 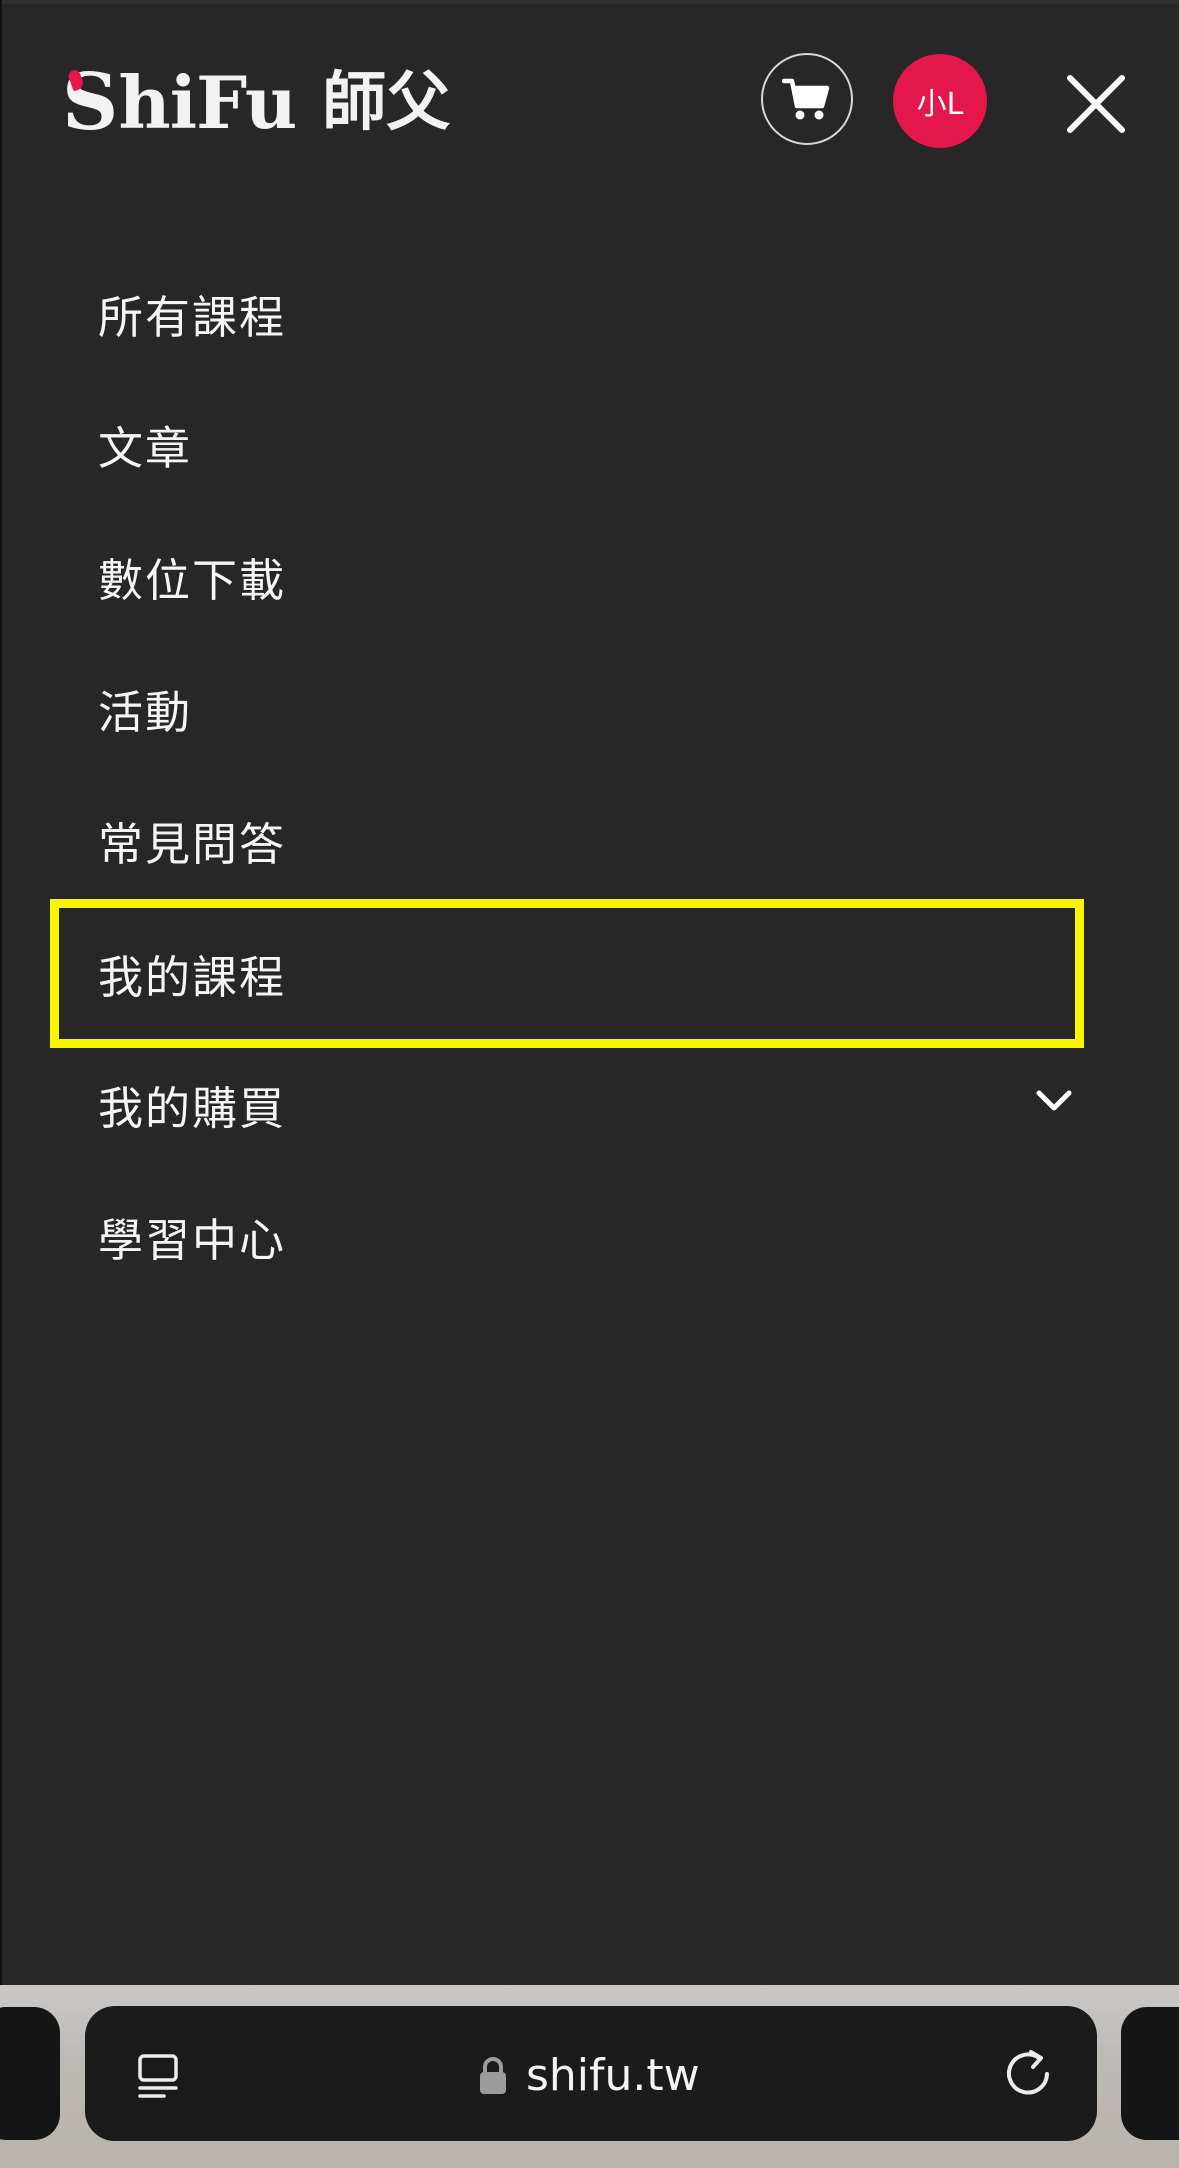 I want to click on menu-item-faq: 常見問答, so click(x=593, y=840).